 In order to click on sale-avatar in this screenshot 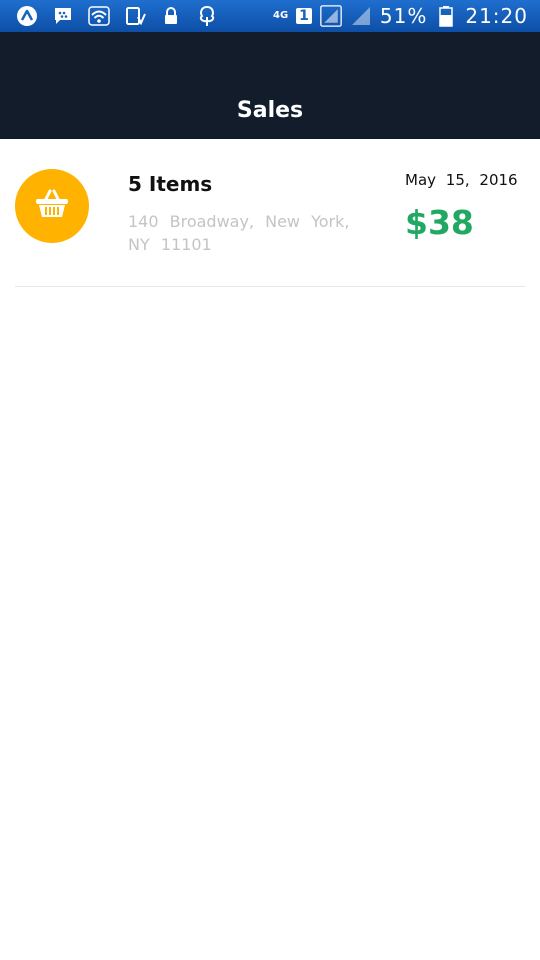, I will do `click(52, 206)`.